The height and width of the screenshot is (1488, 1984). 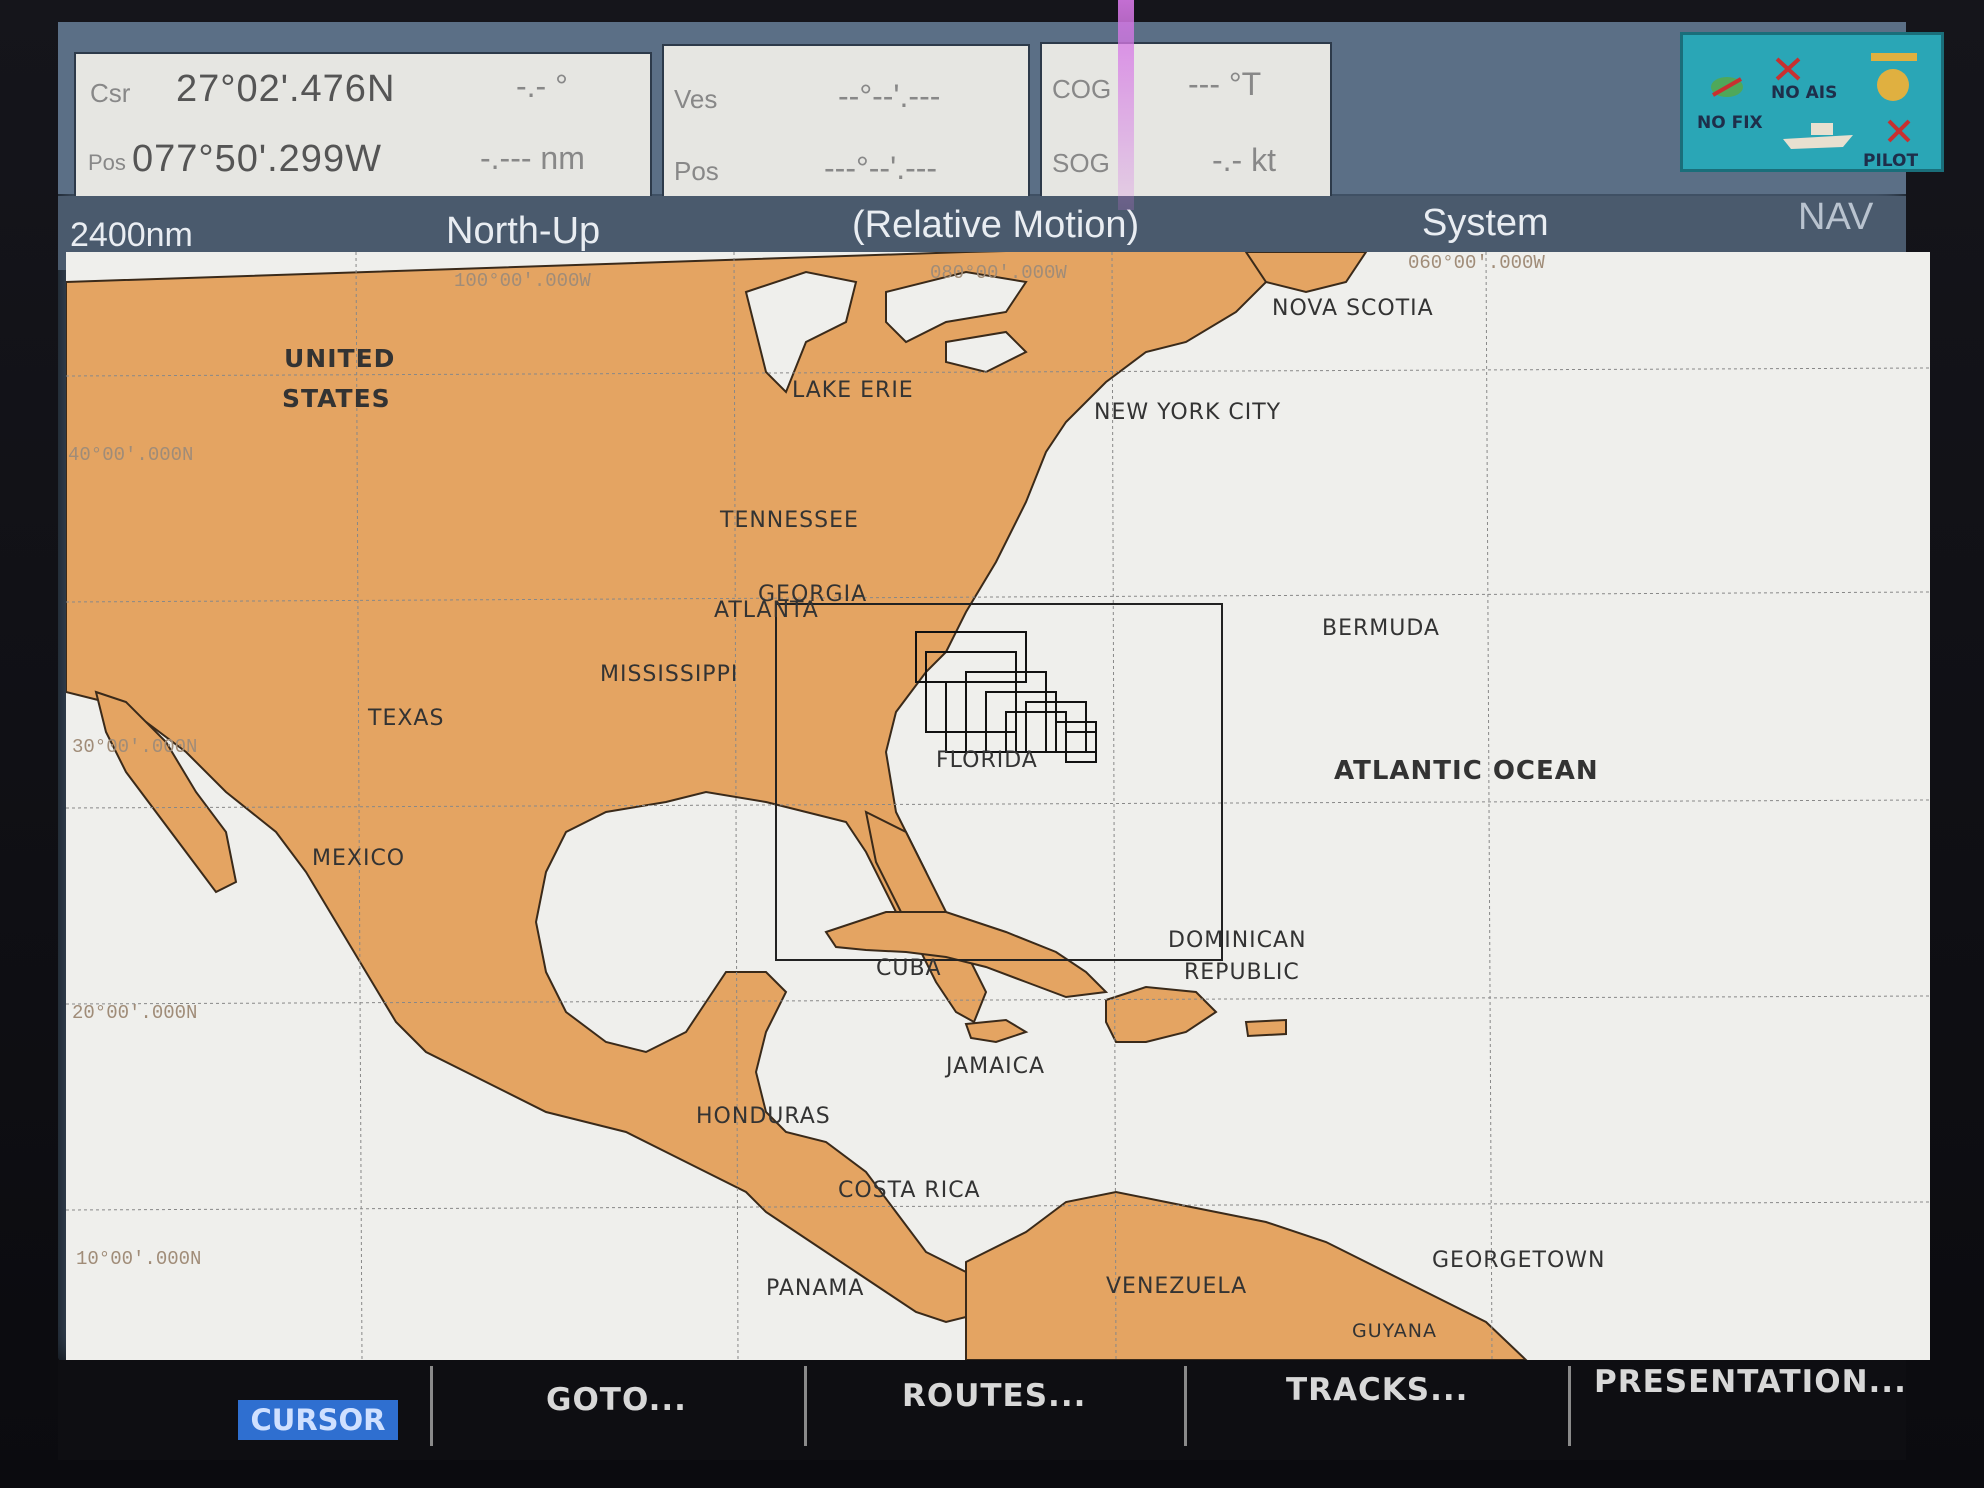 I want to click on label-panama: PANAMA, so click(x=815, y=1288).